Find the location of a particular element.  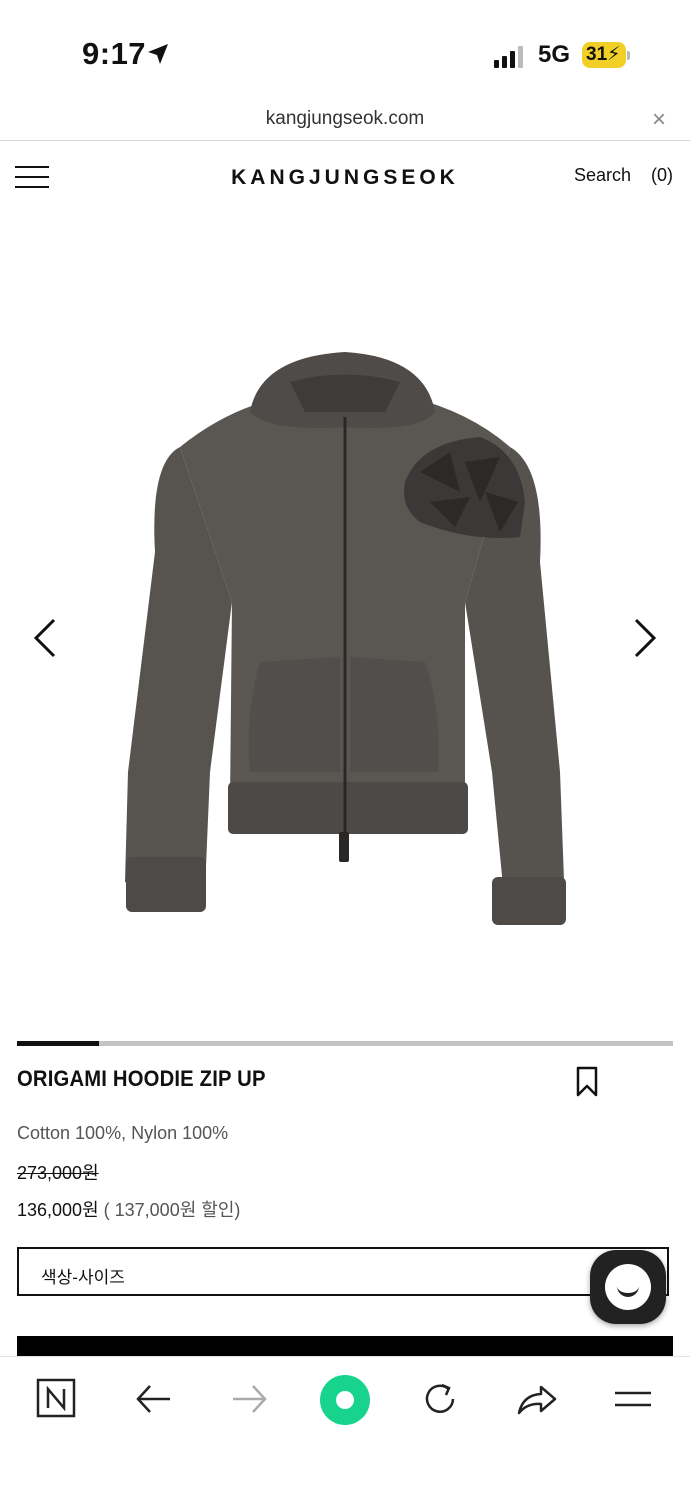

product-name: ORIGAMI HOODIE ZIP UP is located at coordinates (141, 1078).